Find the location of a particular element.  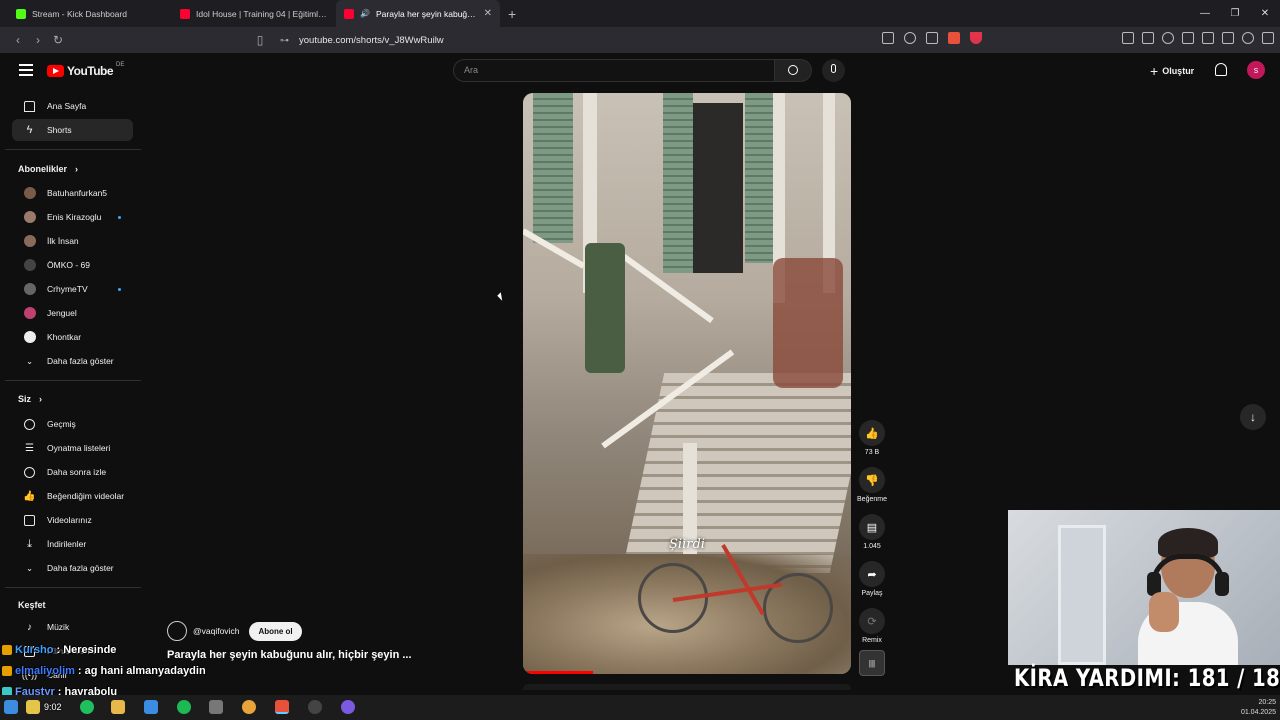

widgets-icon is located at coordinates (33, 707).